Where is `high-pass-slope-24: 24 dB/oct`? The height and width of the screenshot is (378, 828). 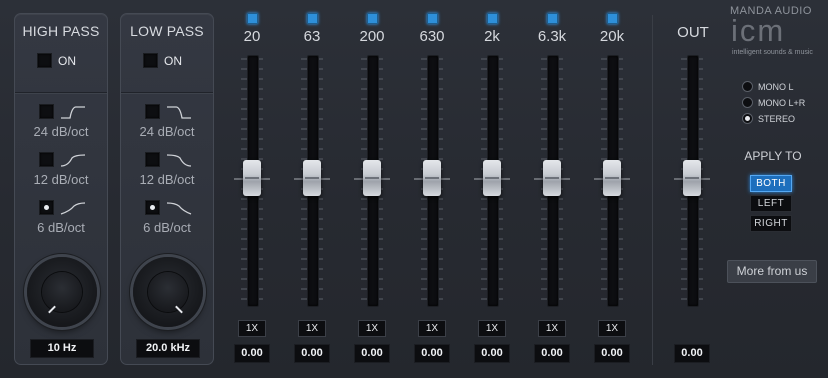
high-pass-slope-24: 24 dB/oct is located at coordinates (61, 126).